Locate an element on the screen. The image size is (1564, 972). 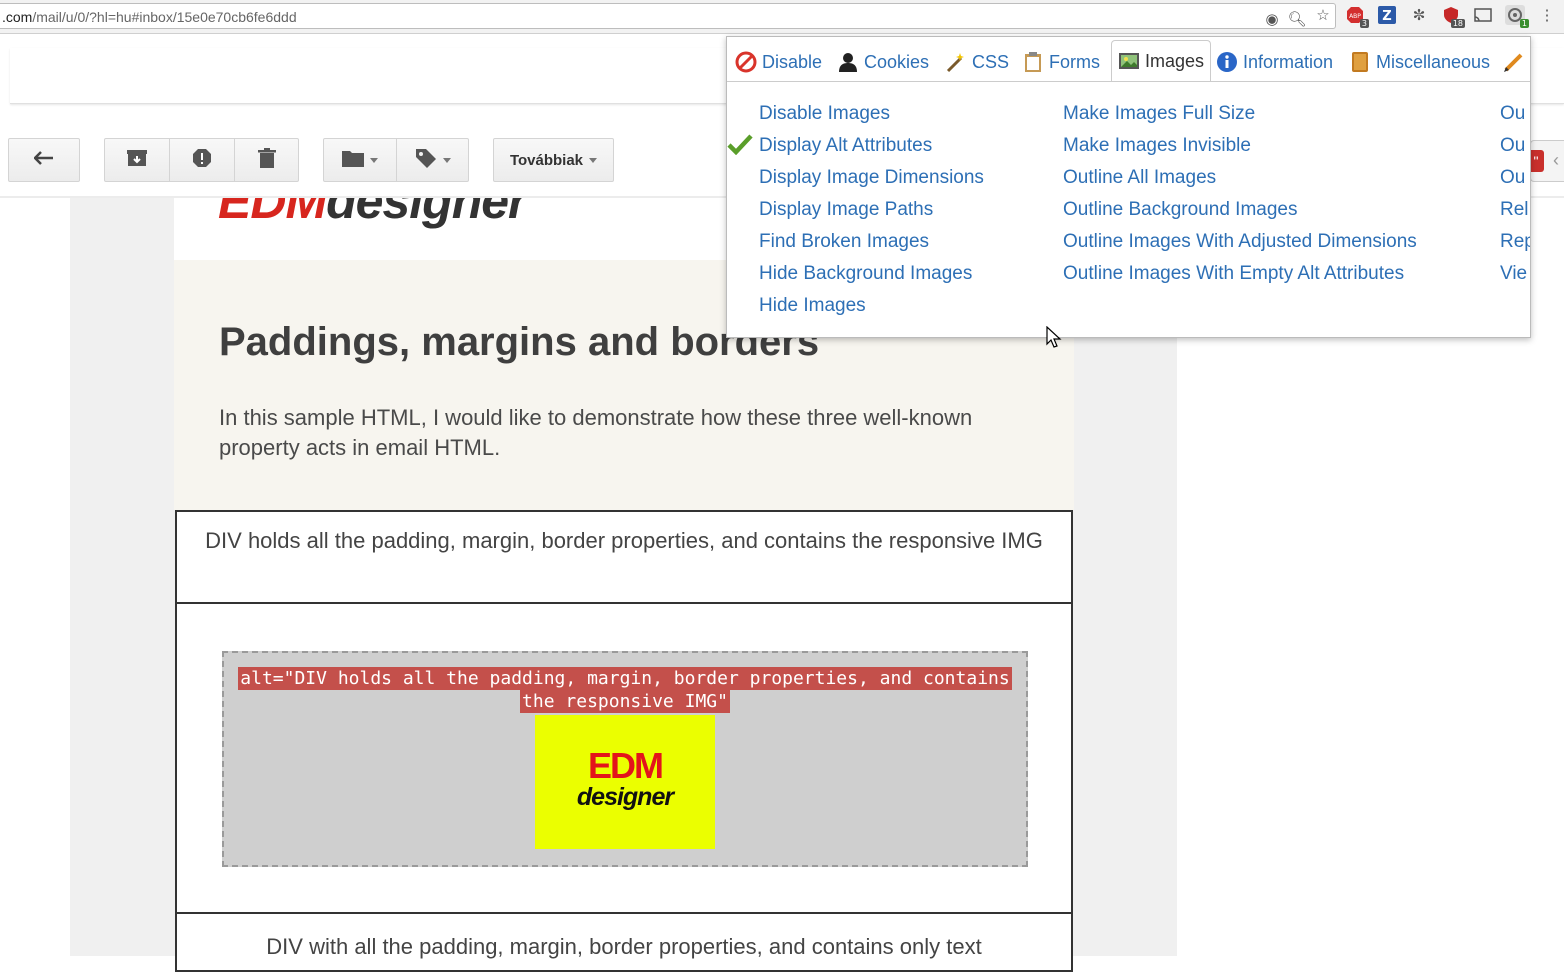
move-to-button is located at coordinates (360, 160).